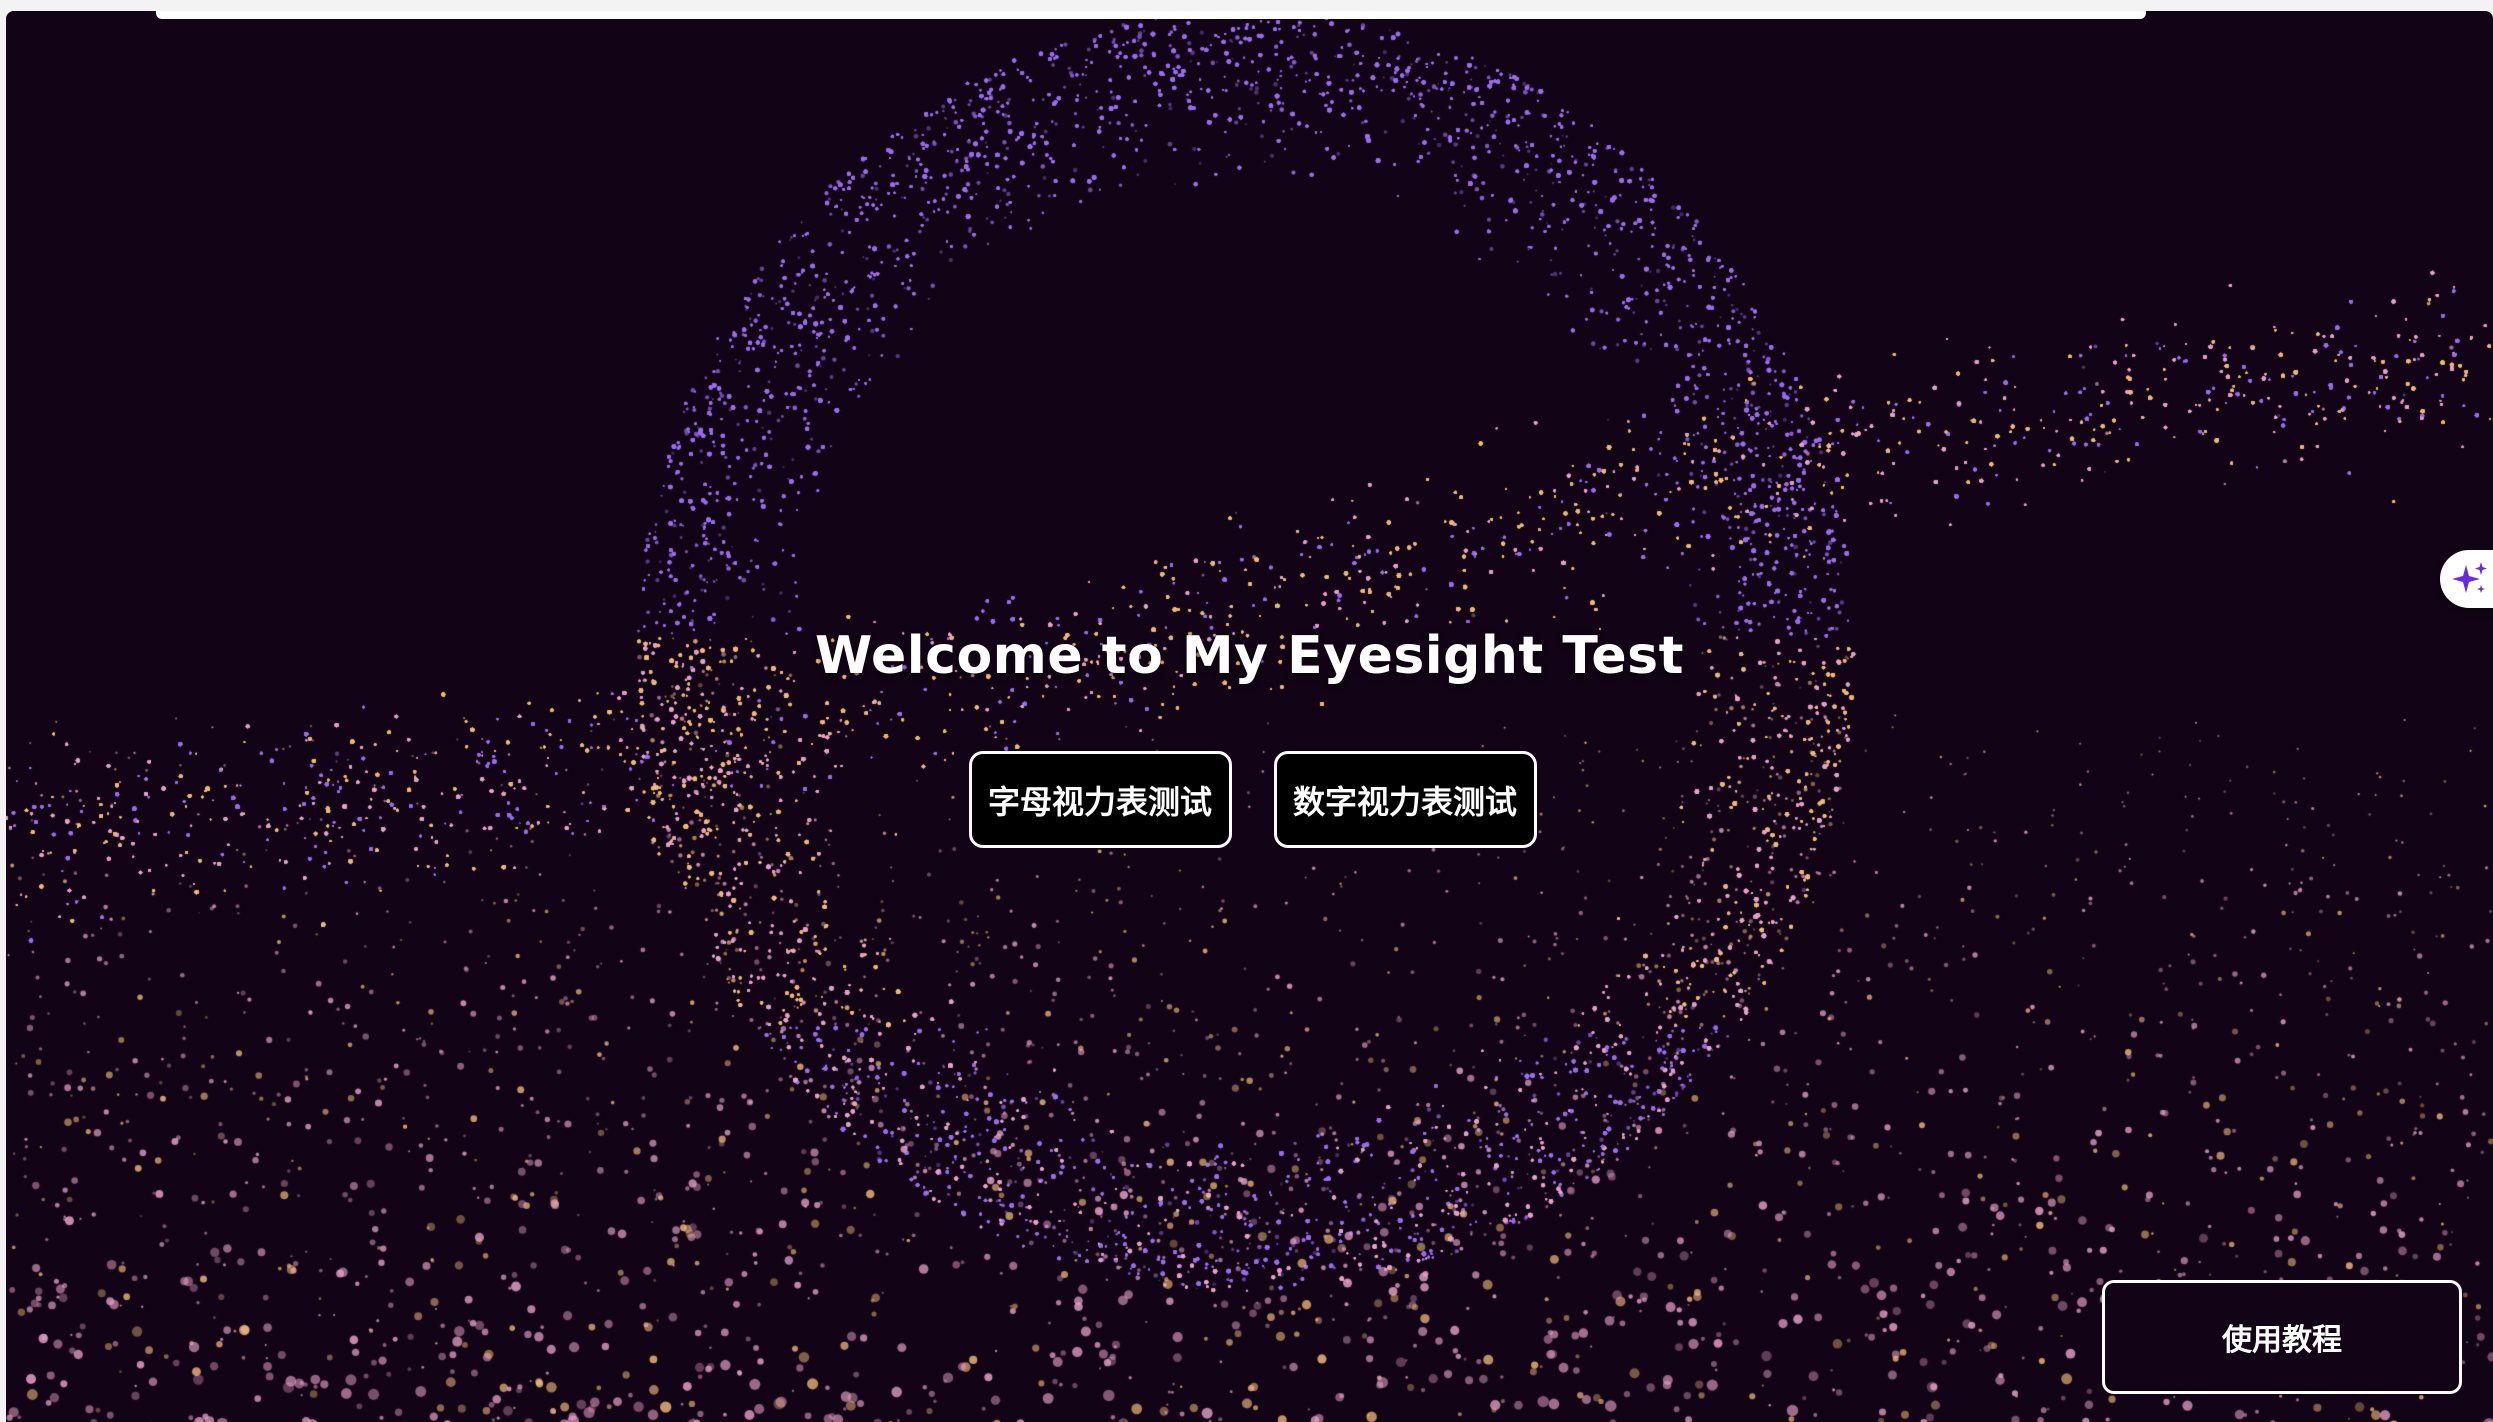 The image size is (2493, 1422). Describe the element at coordinates (2282, 1337) in the screenshot. I see `tutorial-button: 使用教程` at that location.